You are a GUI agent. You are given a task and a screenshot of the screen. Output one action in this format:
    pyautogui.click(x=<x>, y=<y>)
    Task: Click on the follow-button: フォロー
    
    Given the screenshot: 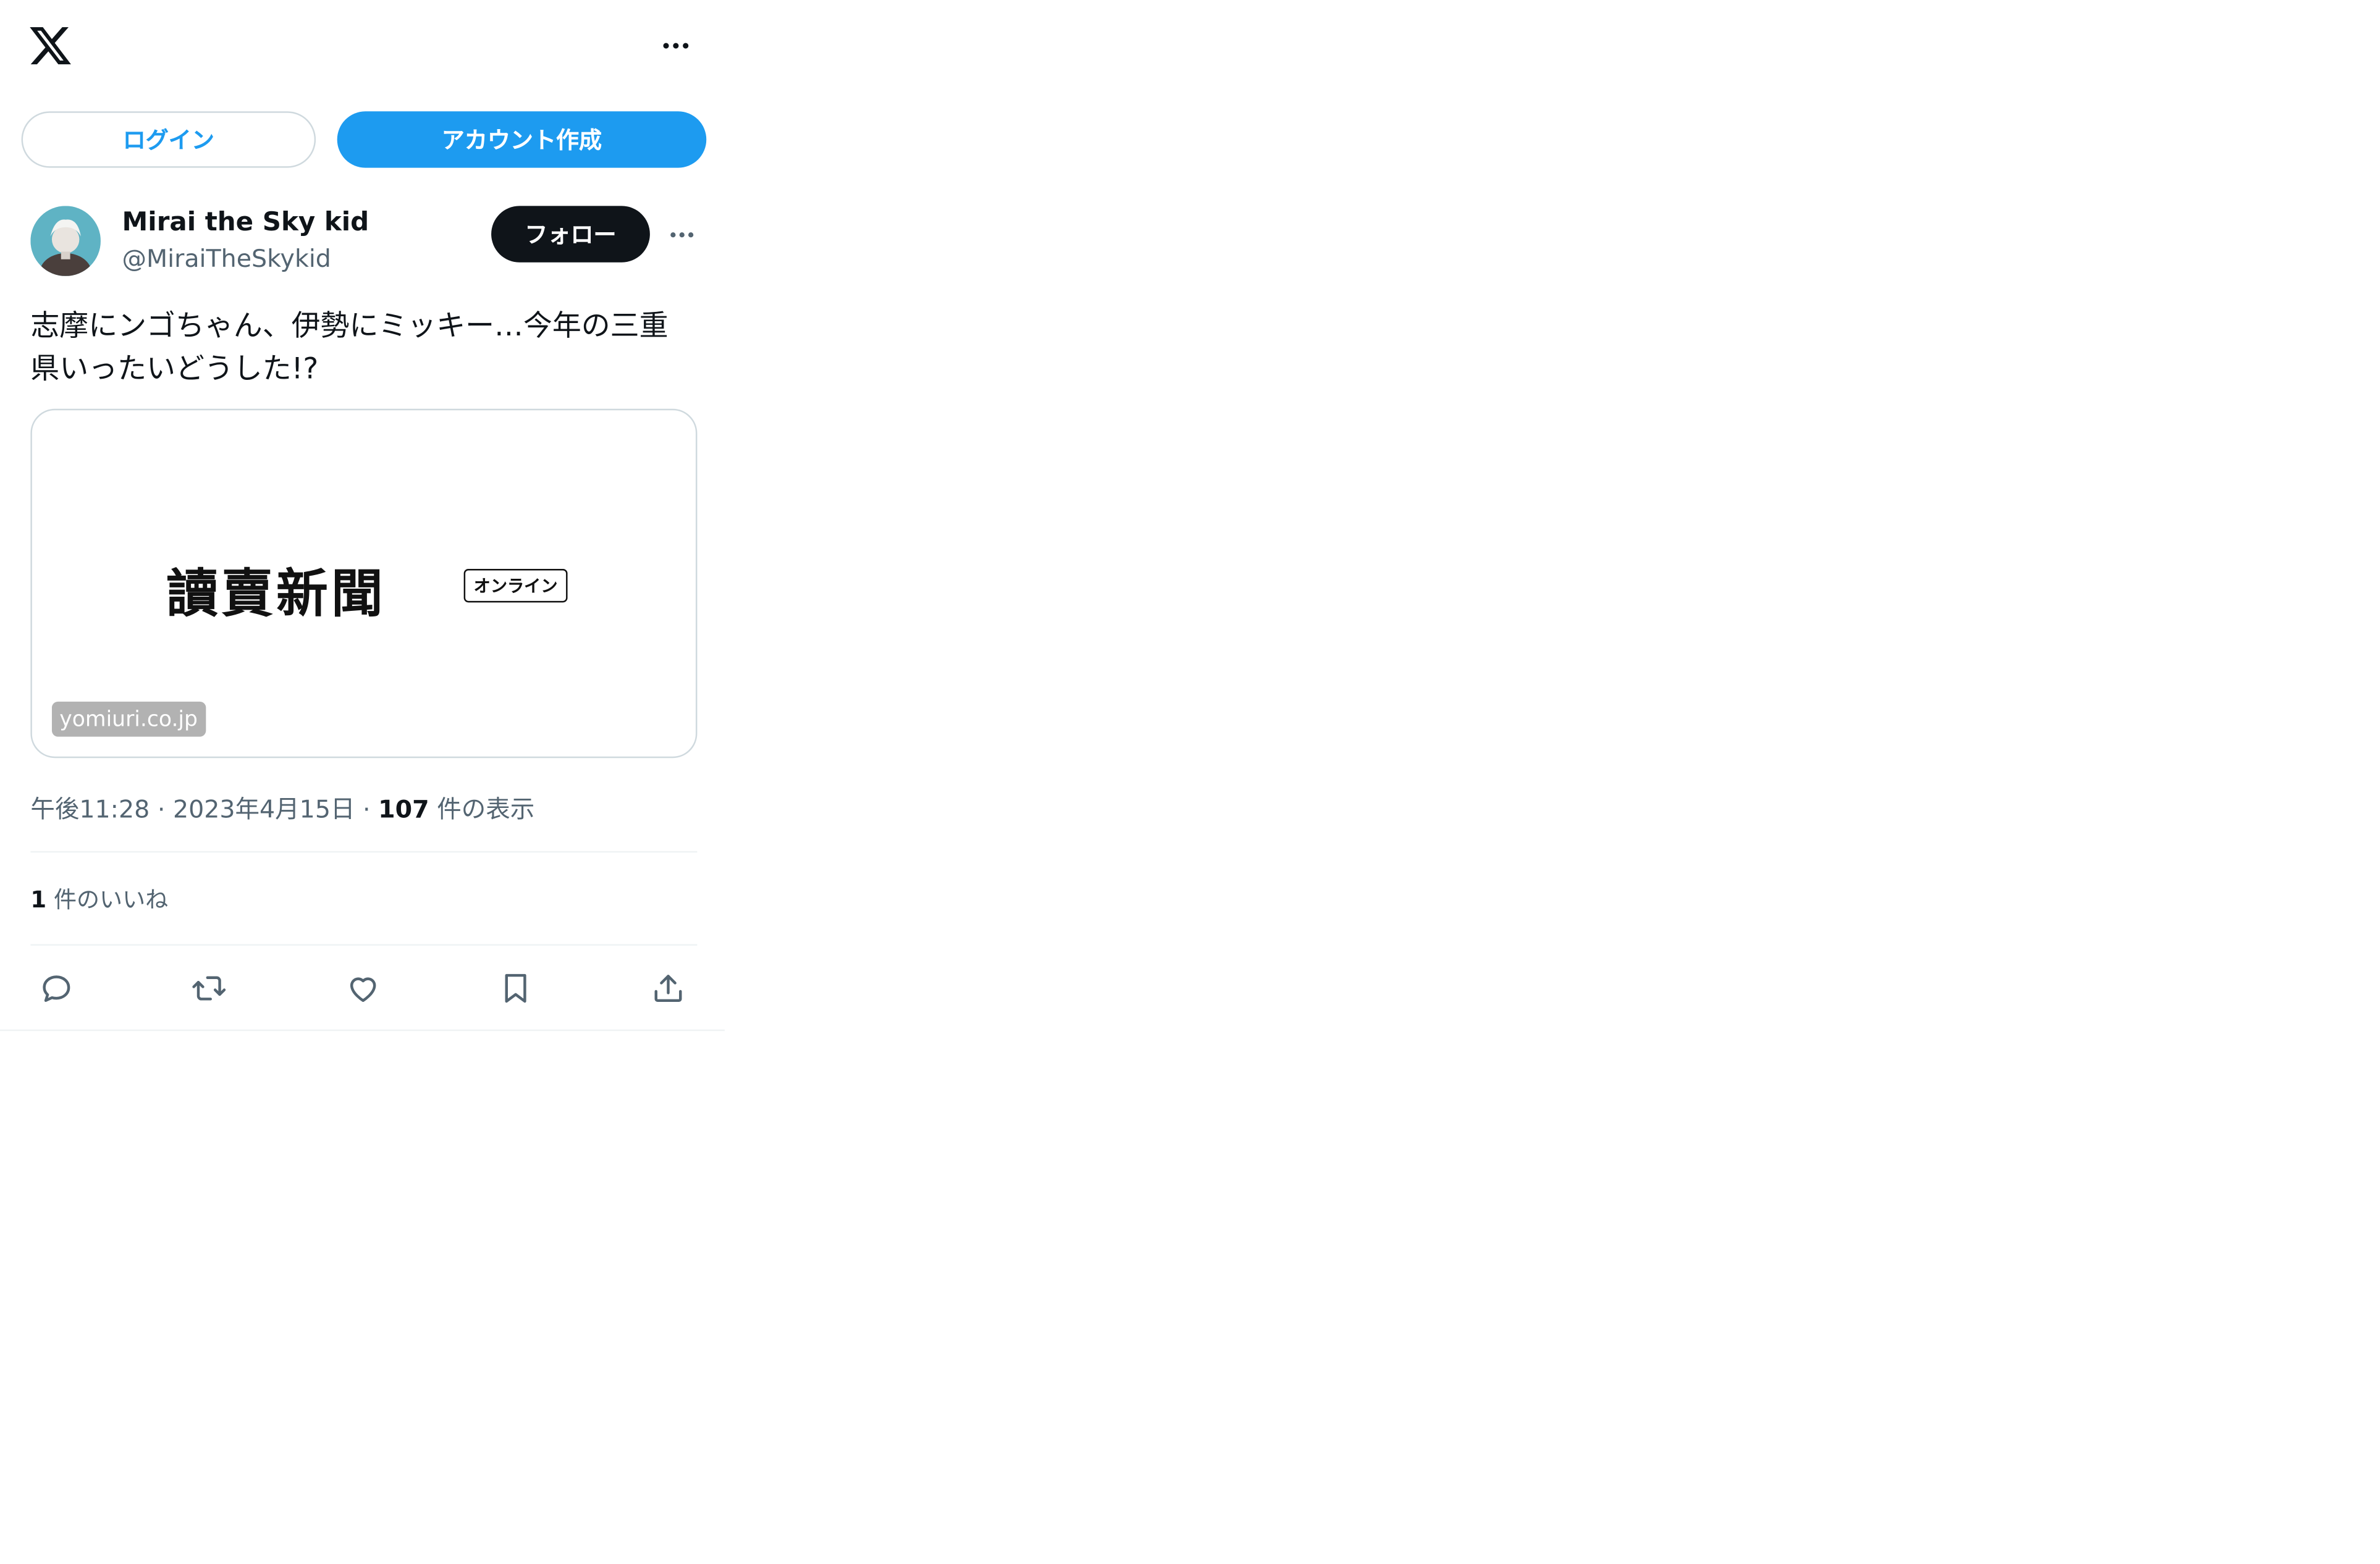 What is the action you would take?
    pyautogui.click(x=570, y=234)
    